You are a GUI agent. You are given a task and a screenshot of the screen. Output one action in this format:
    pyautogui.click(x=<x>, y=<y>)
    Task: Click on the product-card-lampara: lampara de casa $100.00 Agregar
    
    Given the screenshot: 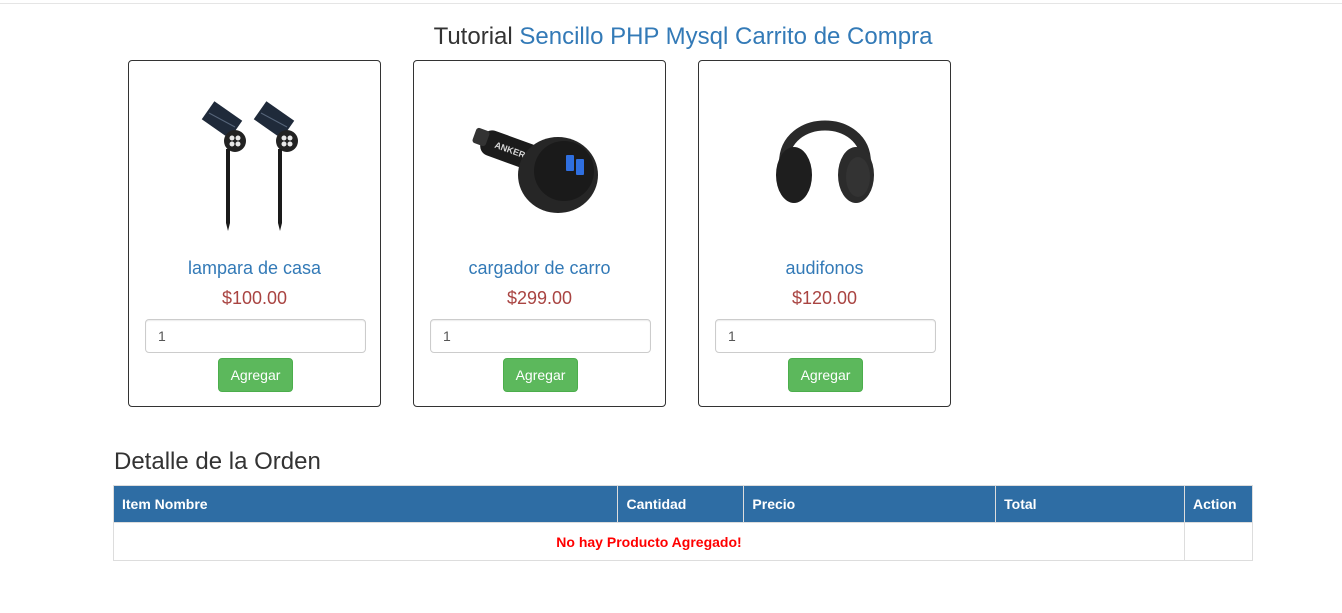 What is the action you would take?
    pyautogui.click(x=254, y=233)
    